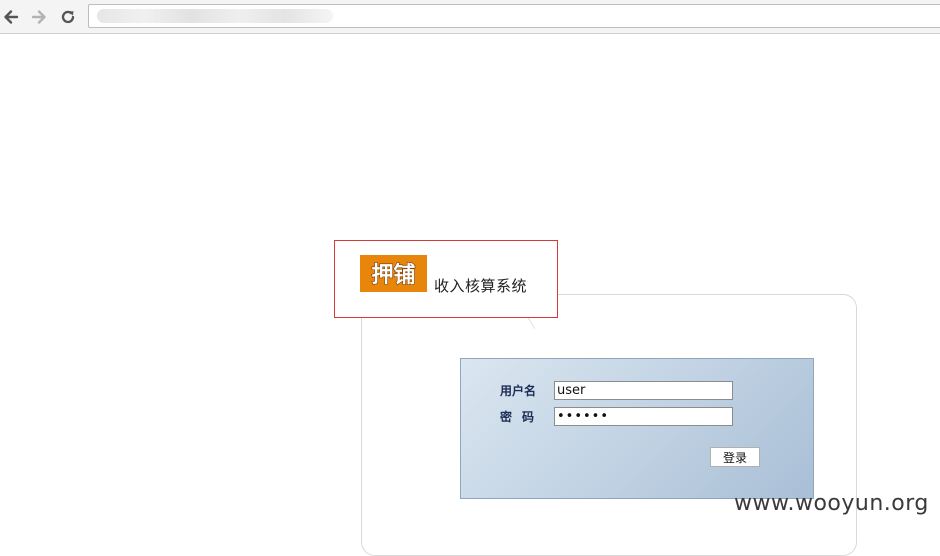 The height and width of the screenshot is (556, 940). What do you see at coordinates (11, 17) in the screenshot?
I see `back-arrow-icon` at bounding box center [11, 17].